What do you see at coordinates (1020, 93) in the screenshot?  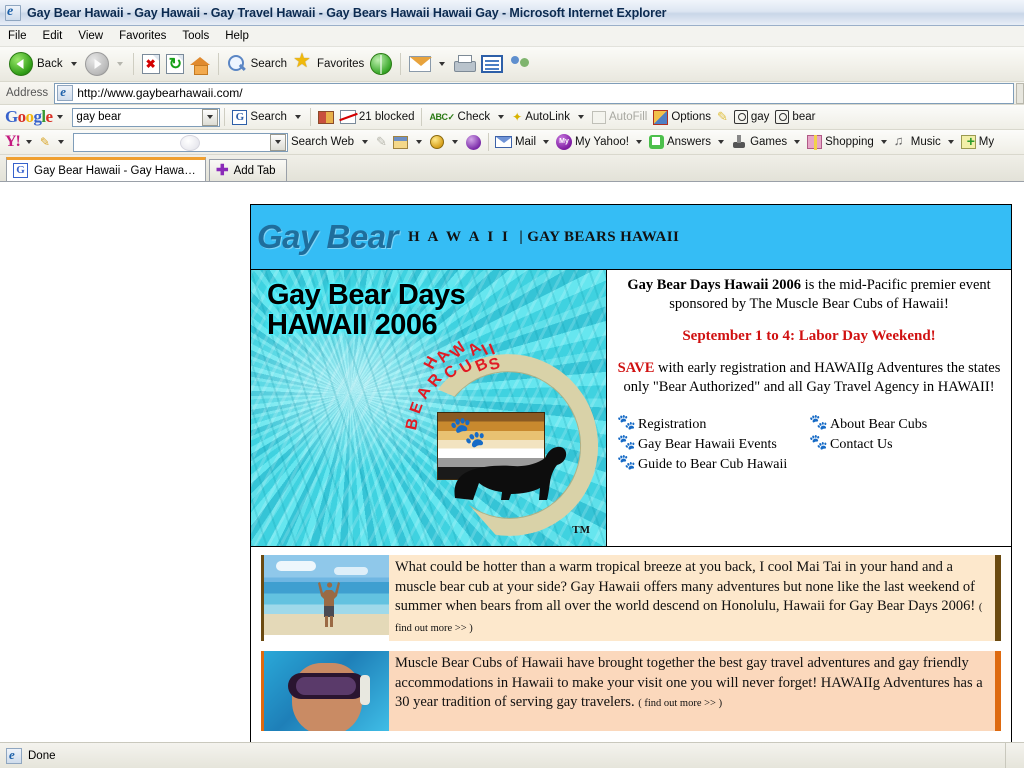 I see `address-go-button` at bounding box center [1020, 93].